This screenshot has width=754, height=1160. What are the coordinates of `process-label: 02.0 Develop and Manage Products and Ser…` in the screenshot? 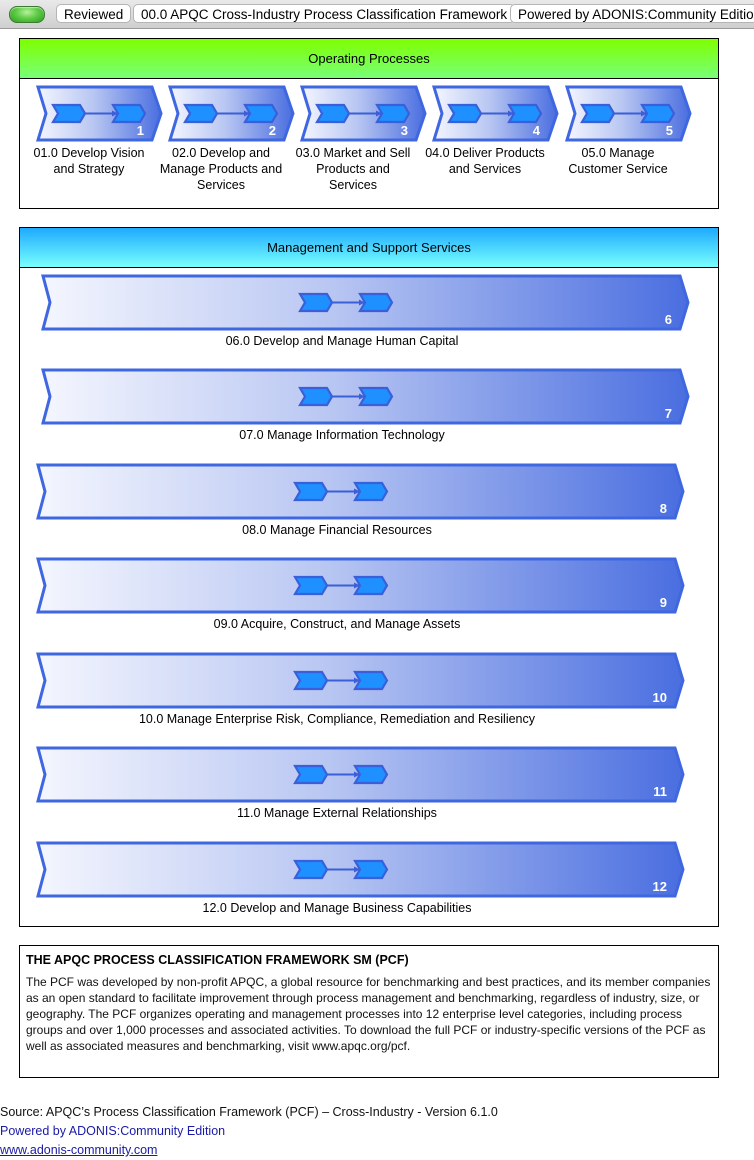 It's located at (221, 169).